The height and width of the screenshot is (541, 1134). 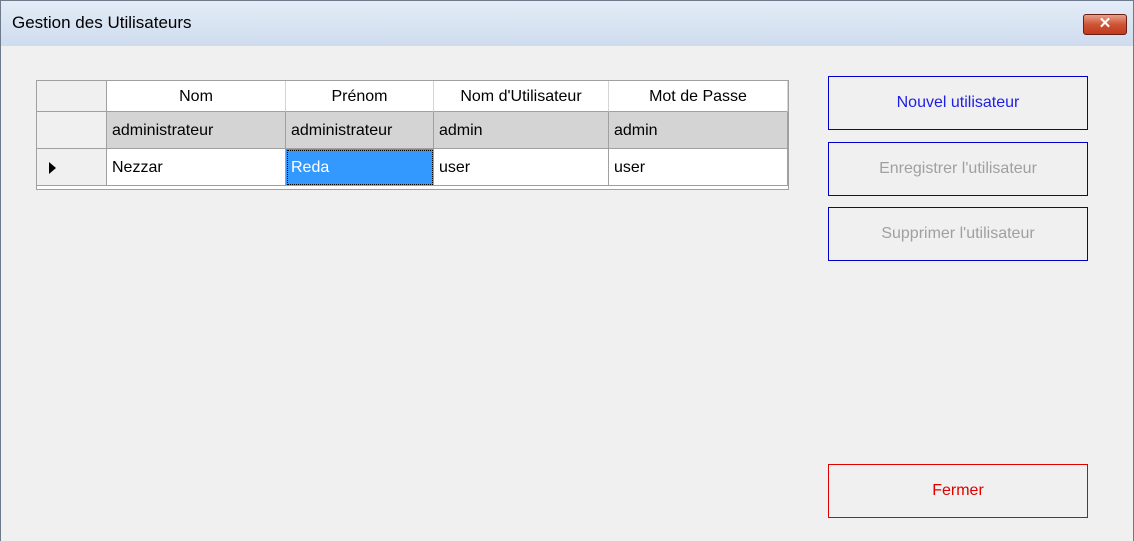 I want to click on window-close-button: ✕, so click(x=1105, y=24).